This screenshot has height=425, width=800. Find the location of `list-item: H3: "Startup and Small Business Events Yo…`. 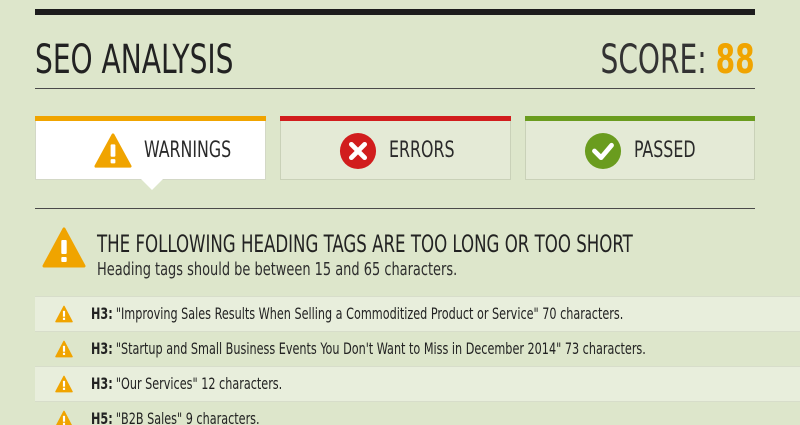

list-item: H3: "Startup and Small Business Events Yo… is located at coordinates (417, 348).